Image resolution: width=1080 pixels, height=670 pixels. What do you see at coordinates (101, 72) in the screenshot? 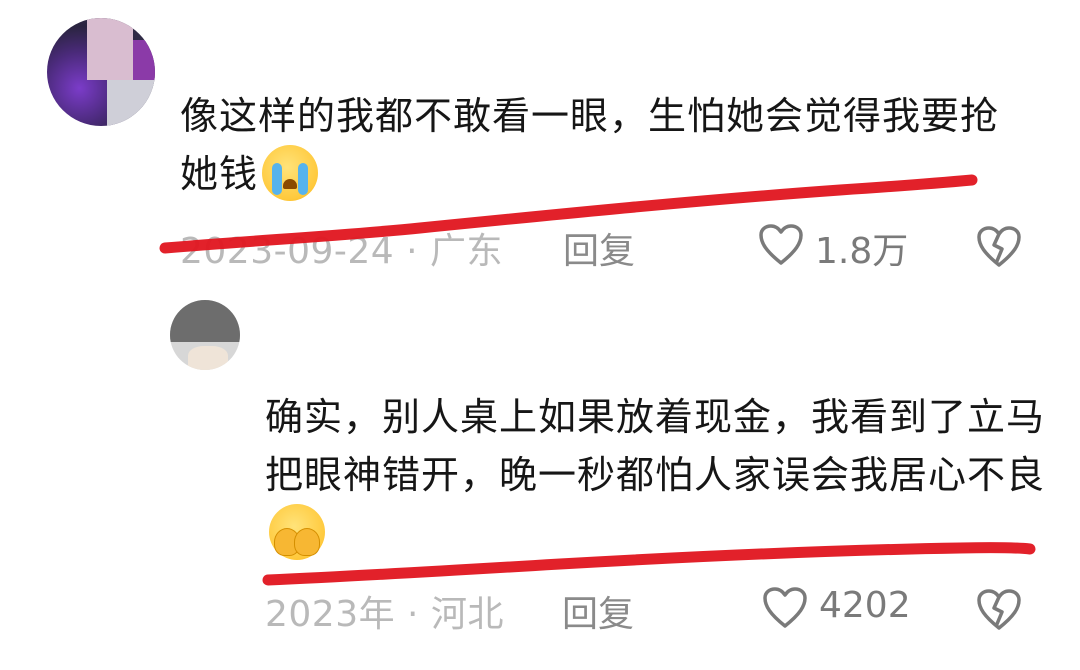
I see `commenter-avatar` at bounding box center [101, 72].